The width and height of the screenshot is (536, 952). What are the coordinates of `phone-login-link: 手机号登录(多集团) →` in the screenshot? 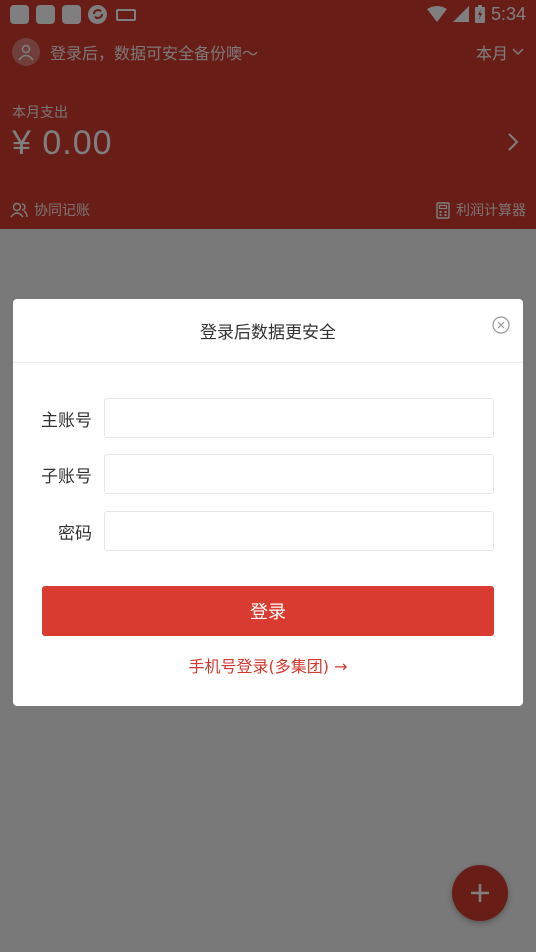 It's located at (268, 665).